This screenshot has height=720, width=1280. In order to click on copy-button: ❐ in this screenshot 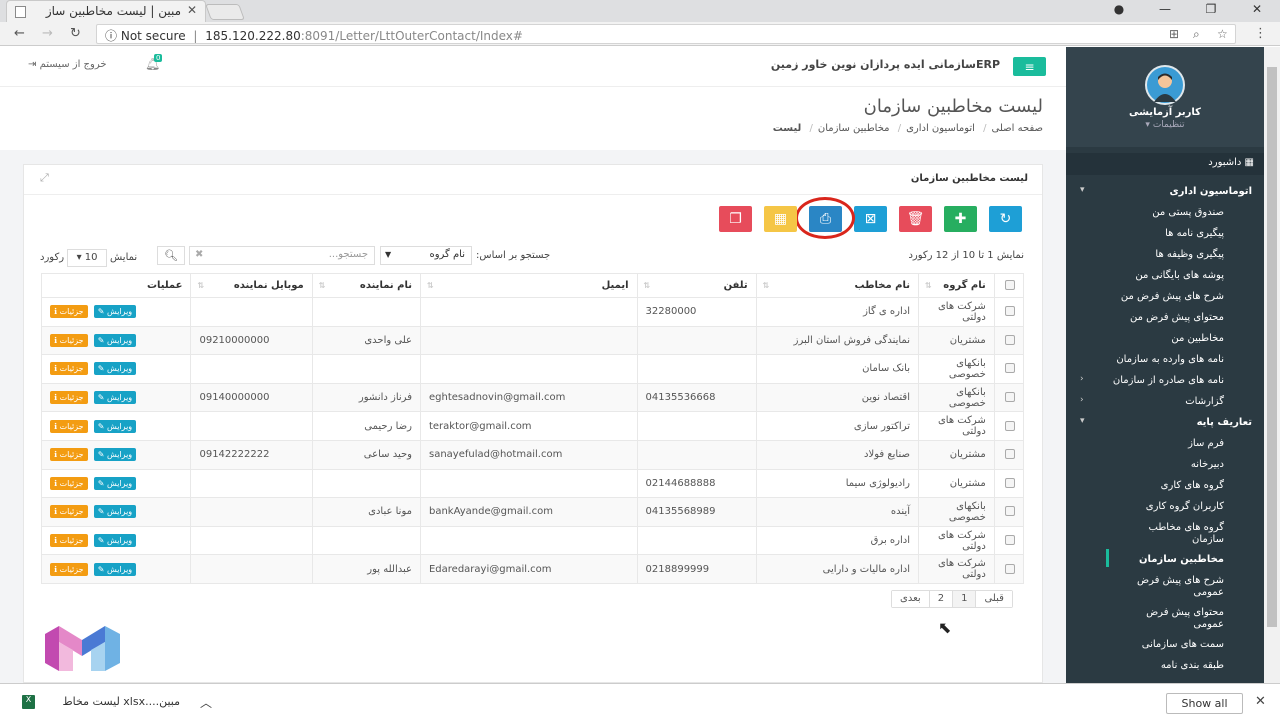, I will do `click(735, 219)`.